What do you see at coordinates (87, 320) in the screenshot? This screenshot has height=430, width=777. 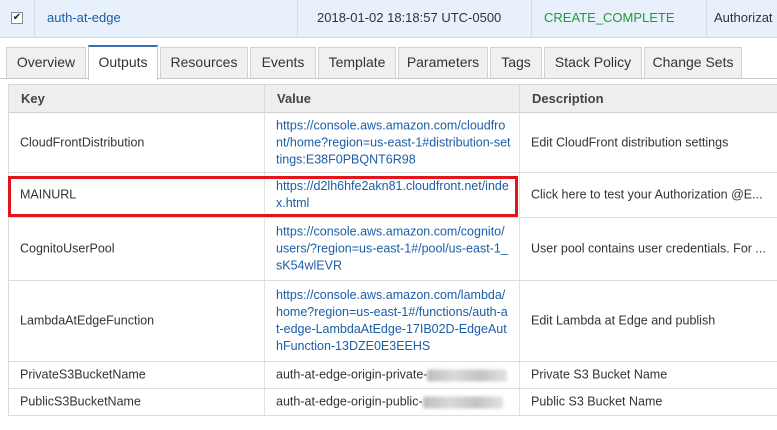 I see `output-key: LambdaAtEdgeFunction` at bounding box center [87, 320].